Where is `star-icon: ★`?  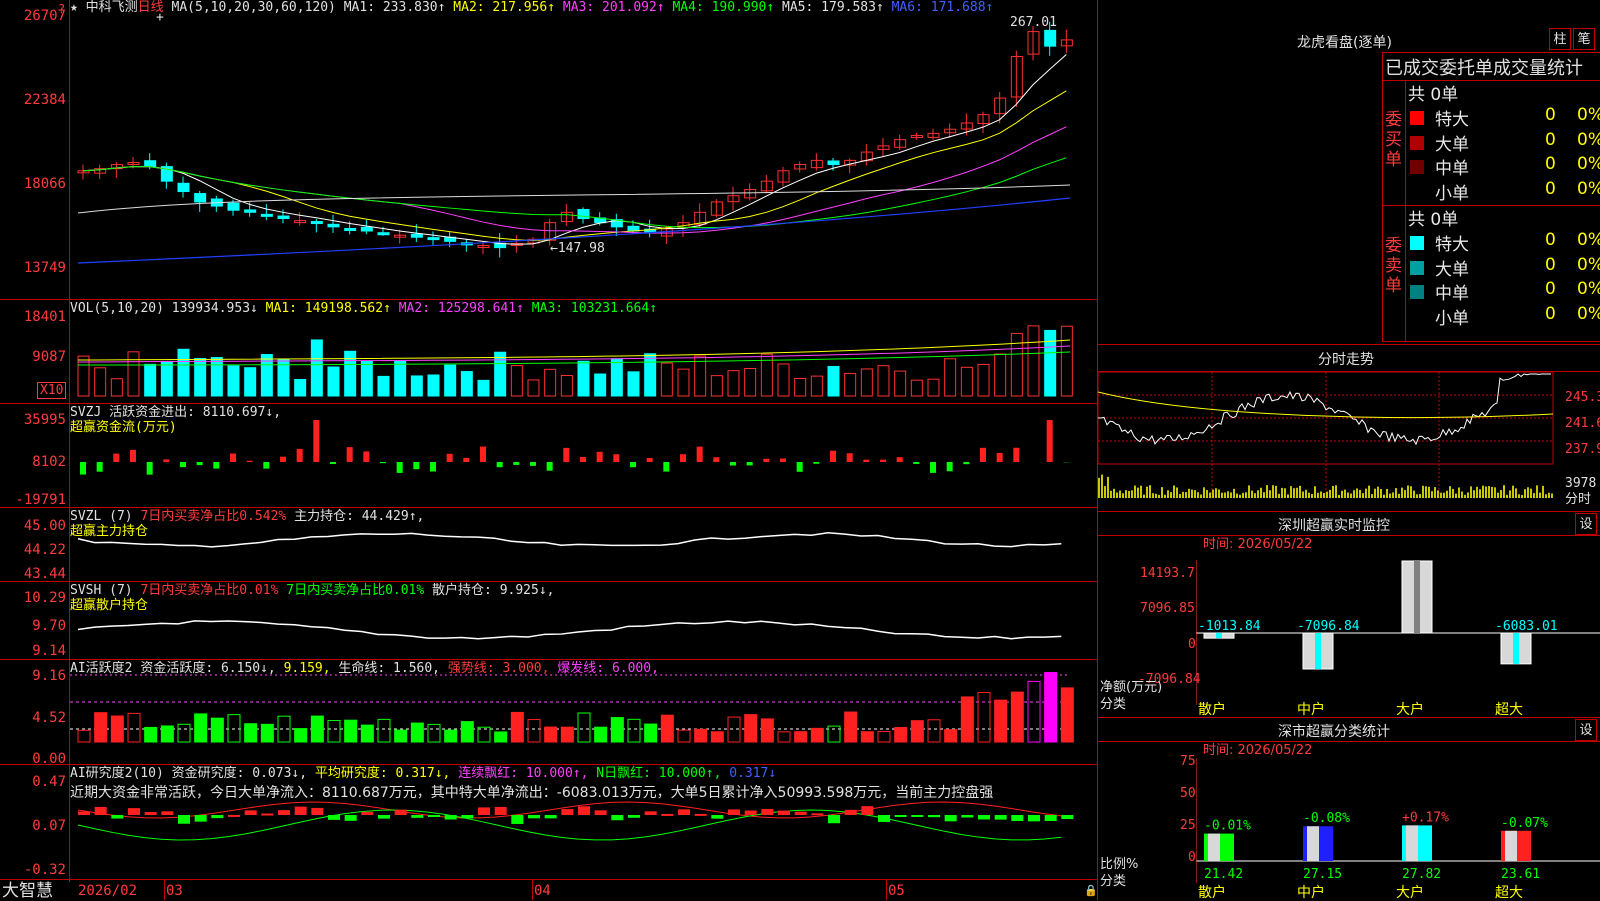 star-icon: ★ is located at coordinates (74, 7).